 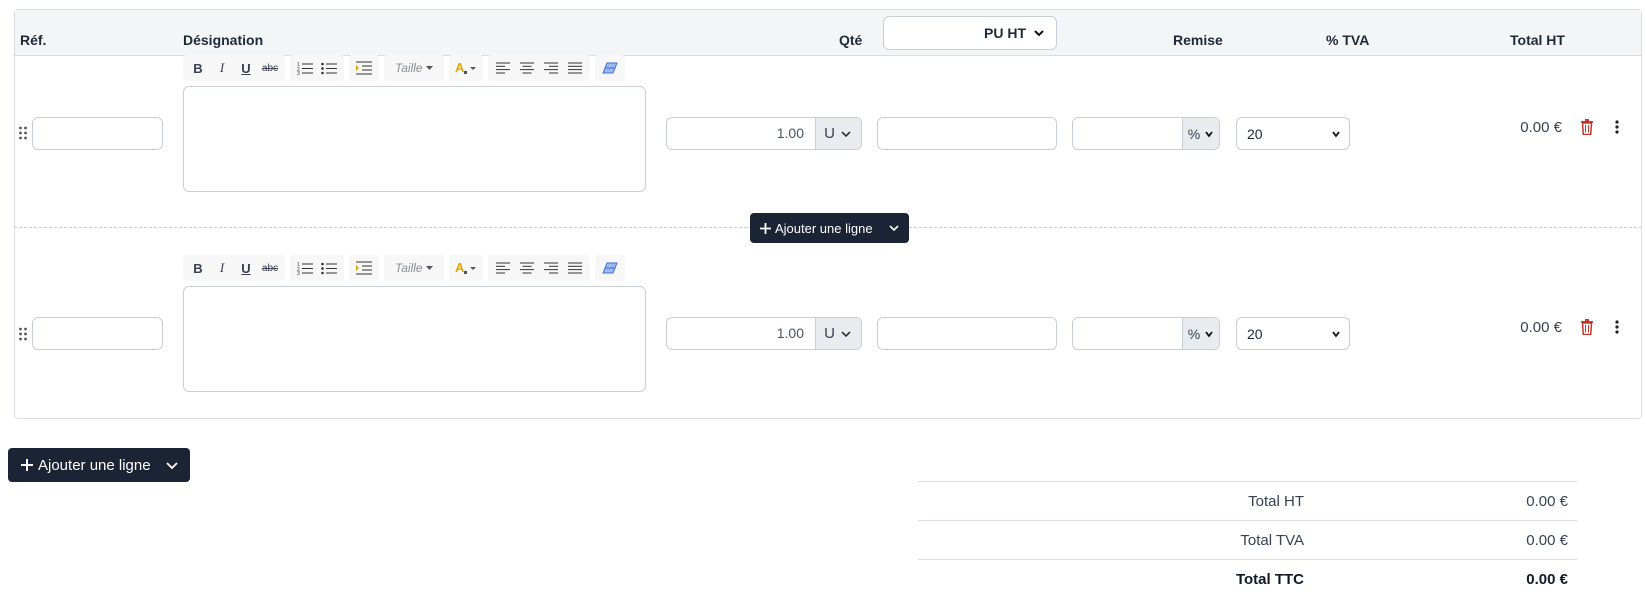 I want to click on add-line-button: Ajouter une ligne, so click(x=81, y=465).